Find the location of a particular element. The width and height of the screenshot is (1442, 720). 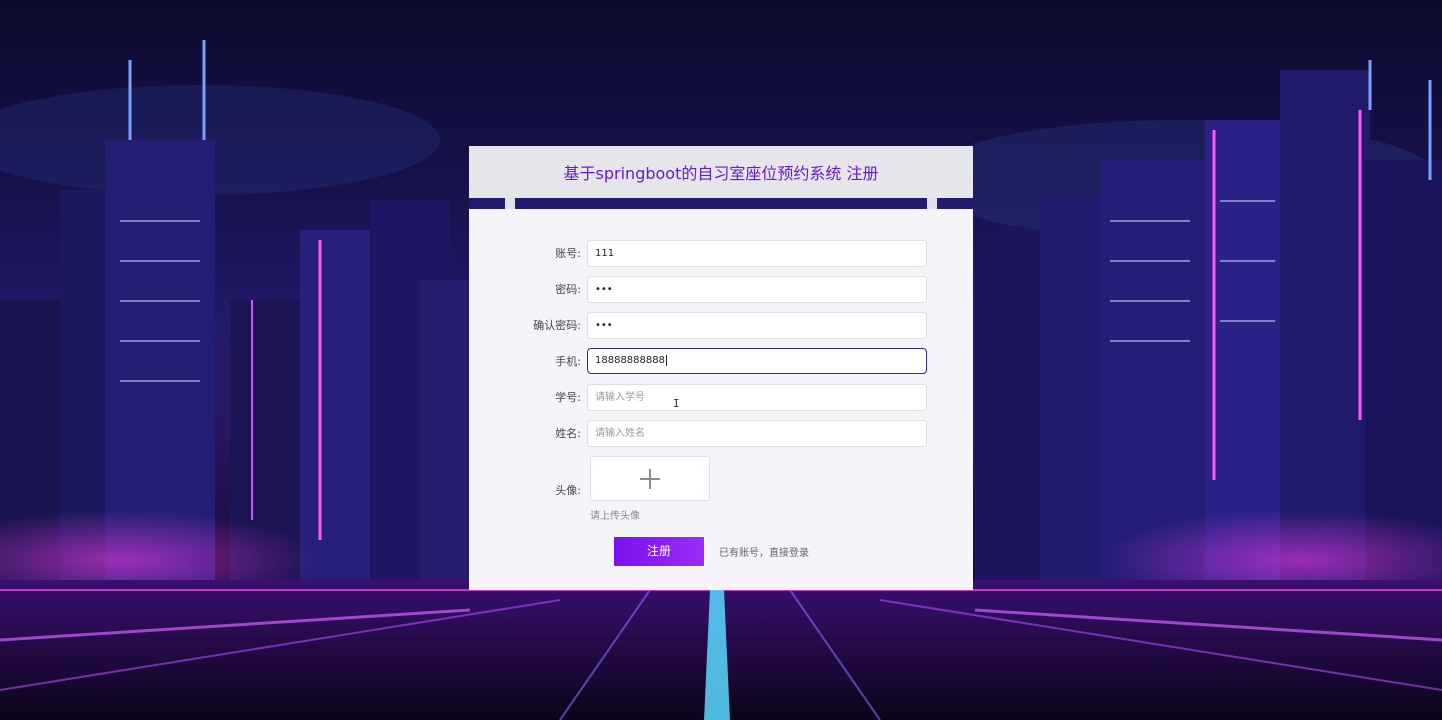

password-label: 密码: is located at coordinates (568, 289).